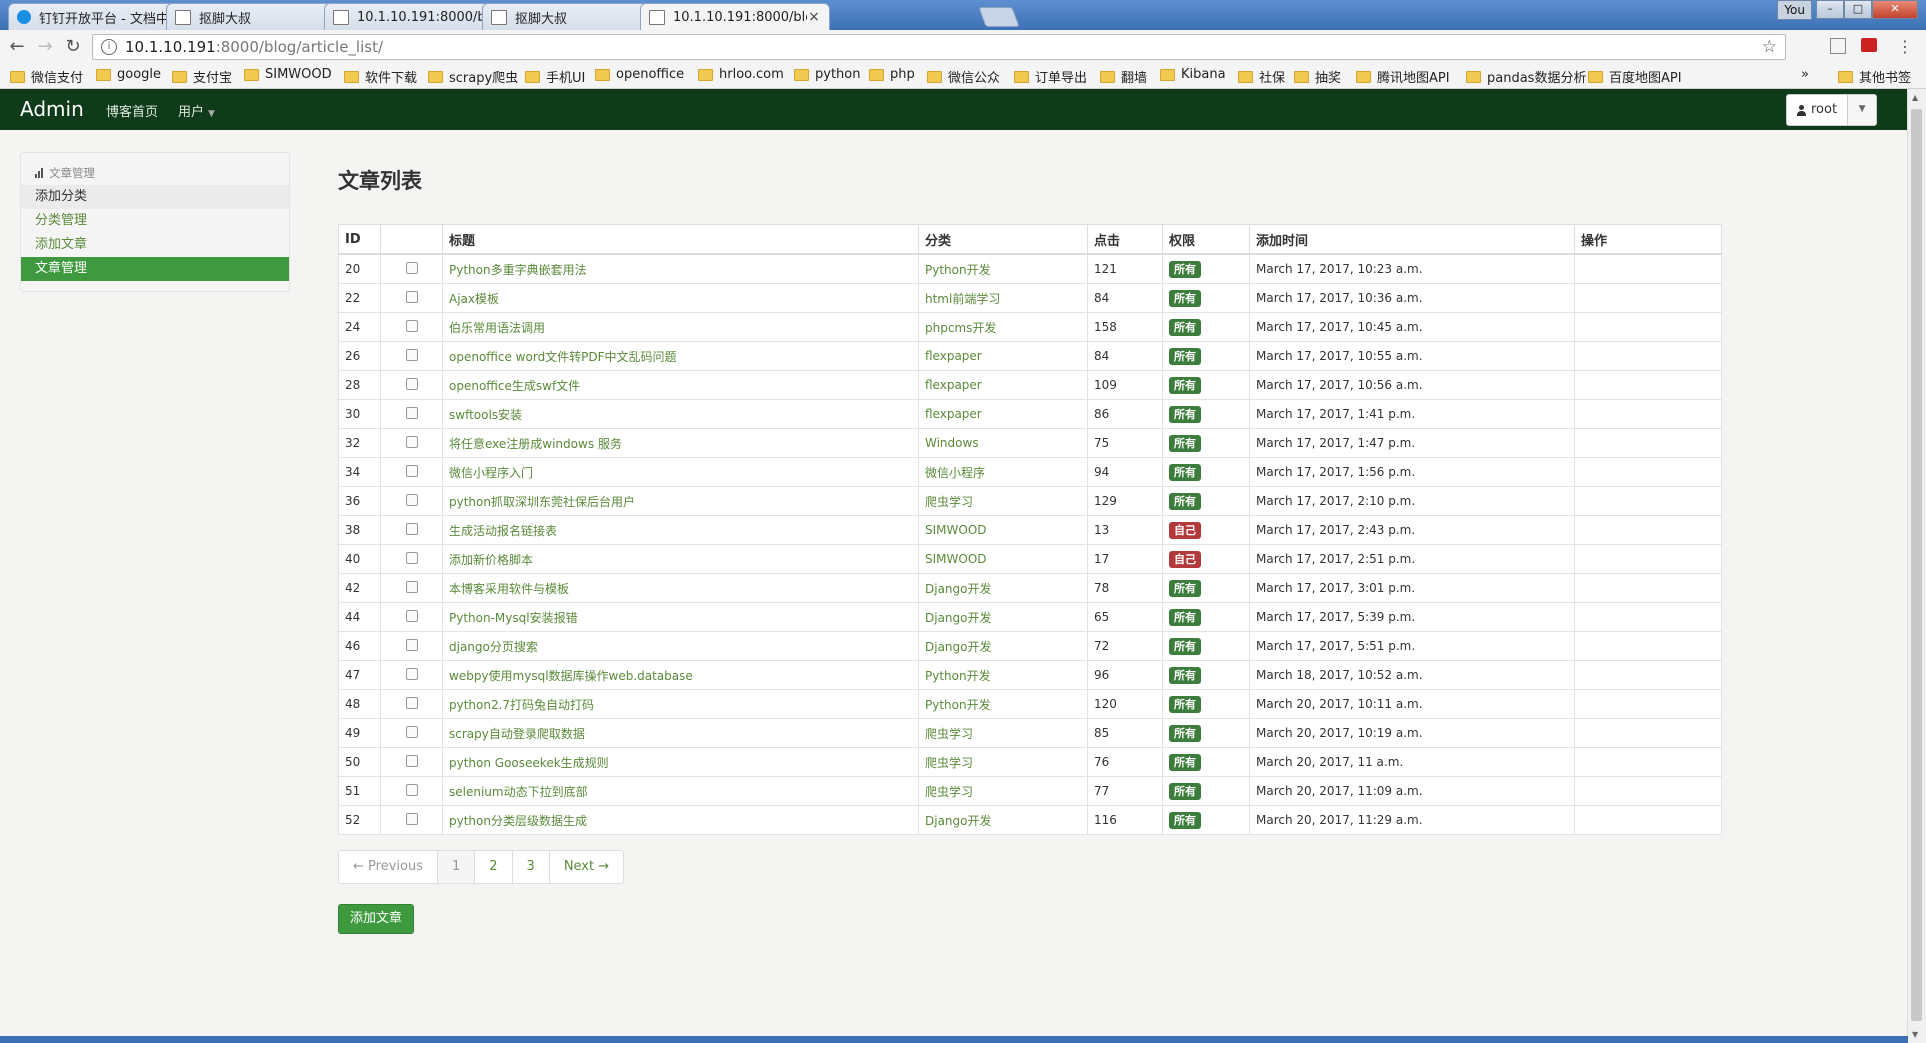 The image size is (1926, 1043). Describe the element at coordinates (1858, 9) in the screenshot. I see `maximize-icon: □` at that location.